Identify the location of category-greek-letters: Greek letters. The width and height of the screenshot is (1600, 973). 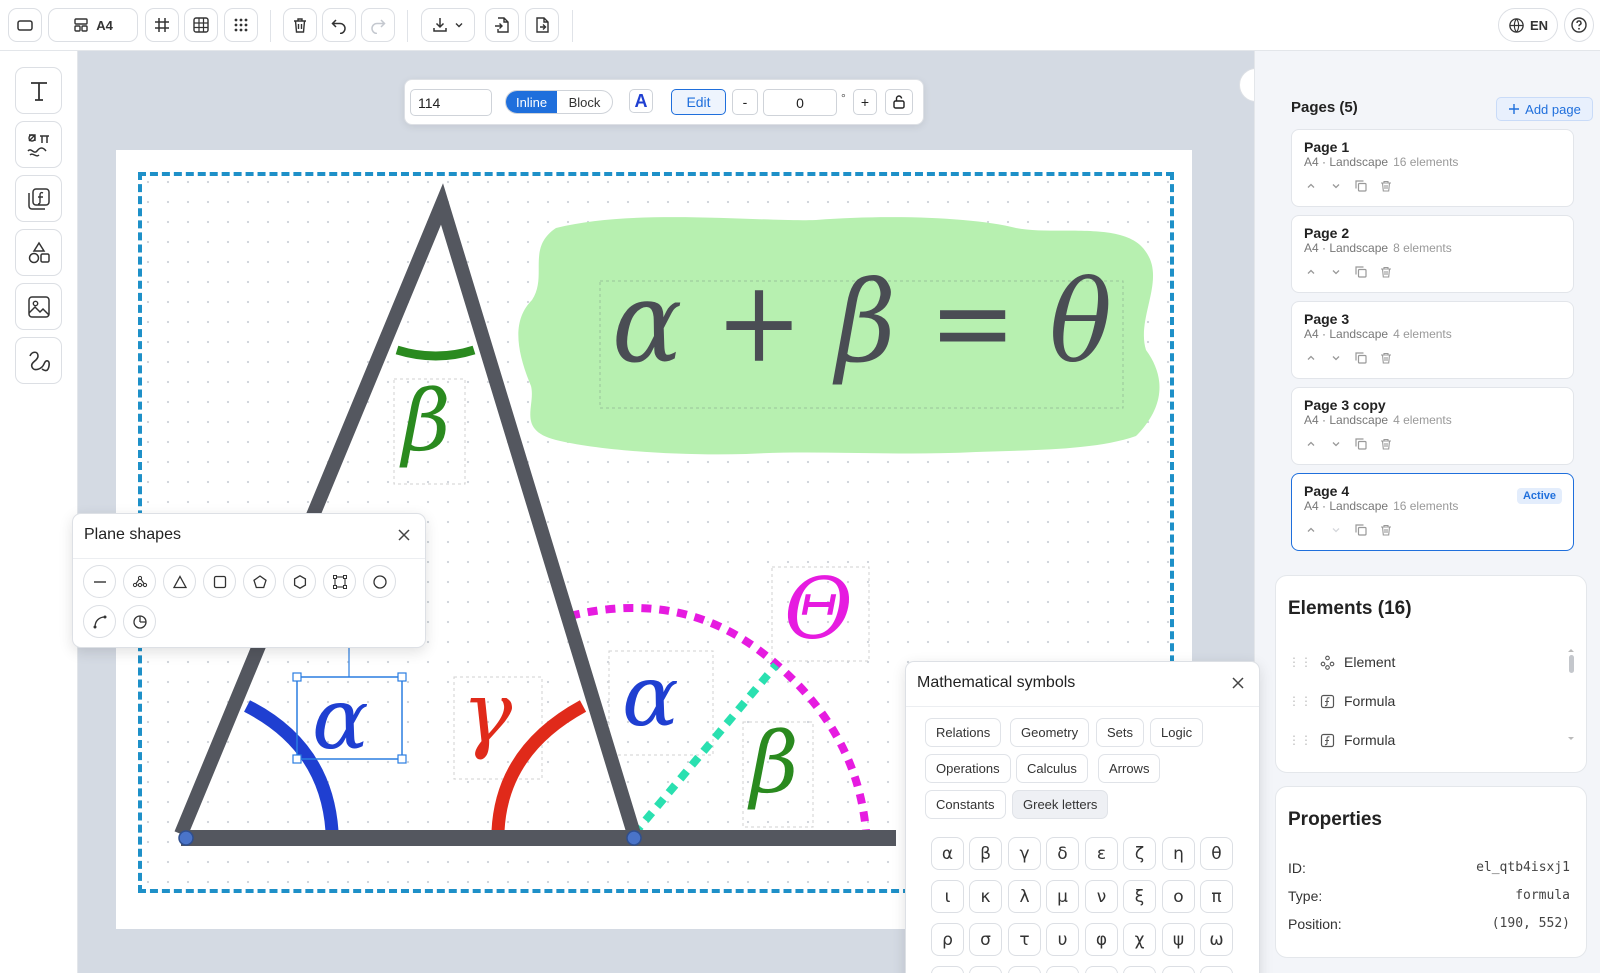
(1060, 804).